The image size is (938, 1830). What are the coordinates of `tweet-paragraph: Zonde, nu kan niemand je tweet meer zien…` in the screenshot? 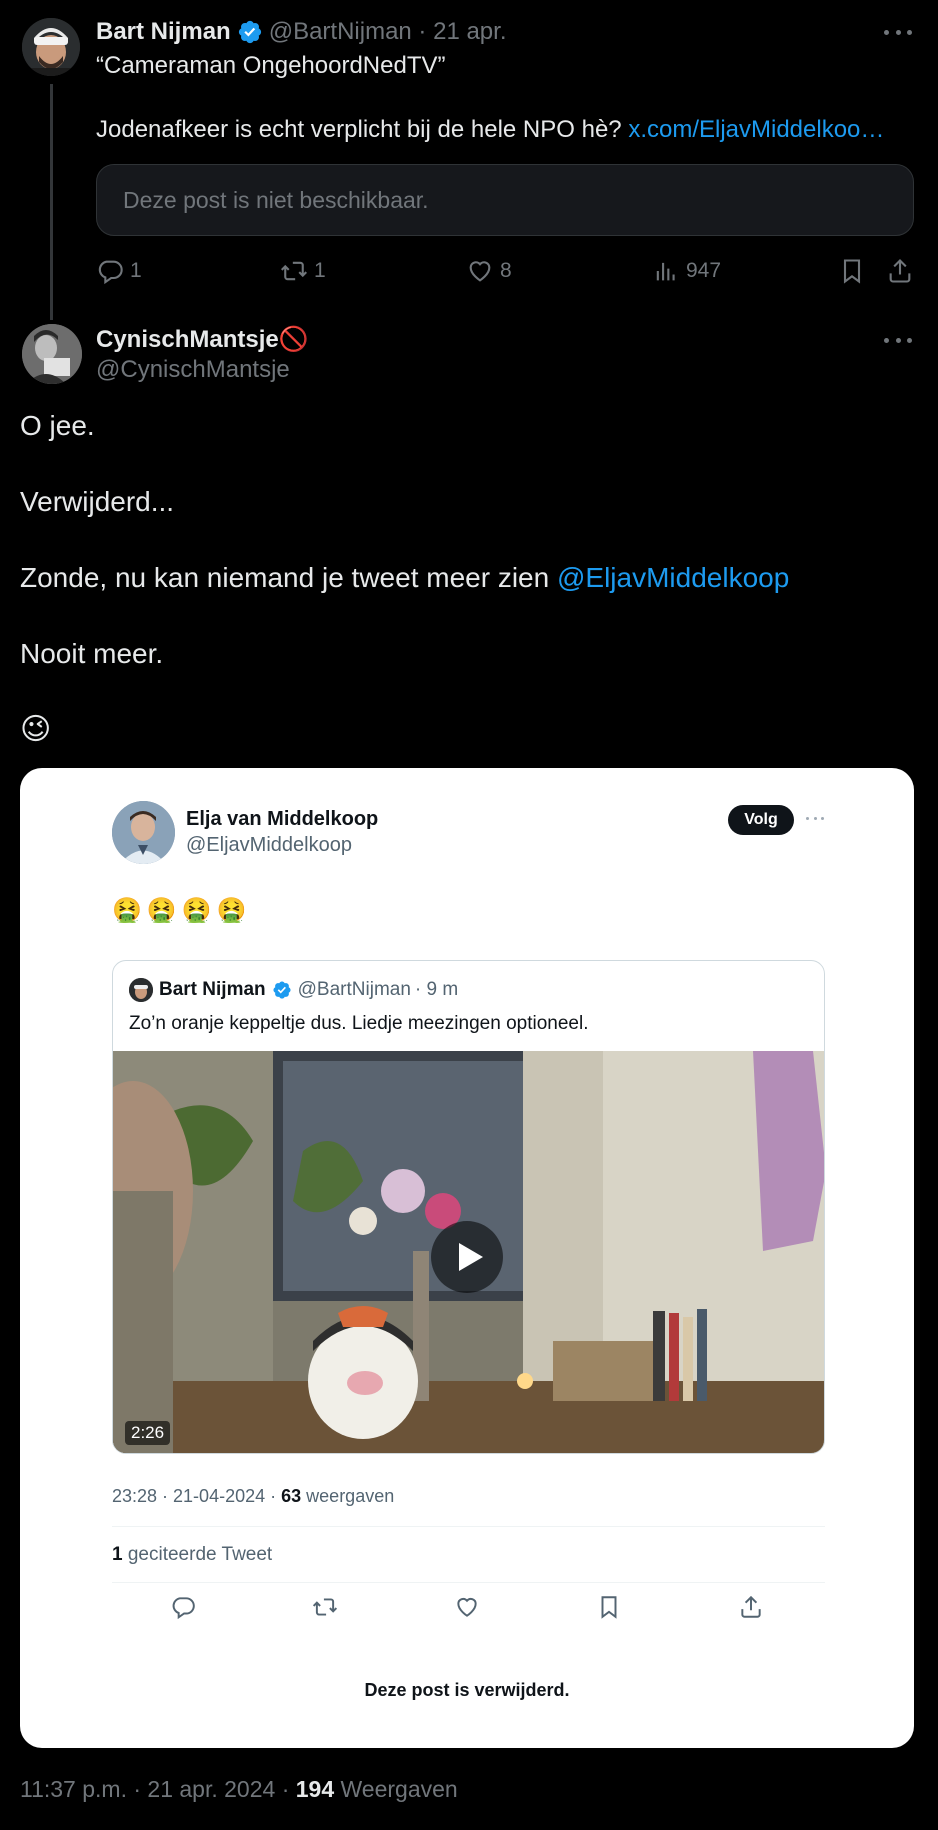 It's located at (404, 578).